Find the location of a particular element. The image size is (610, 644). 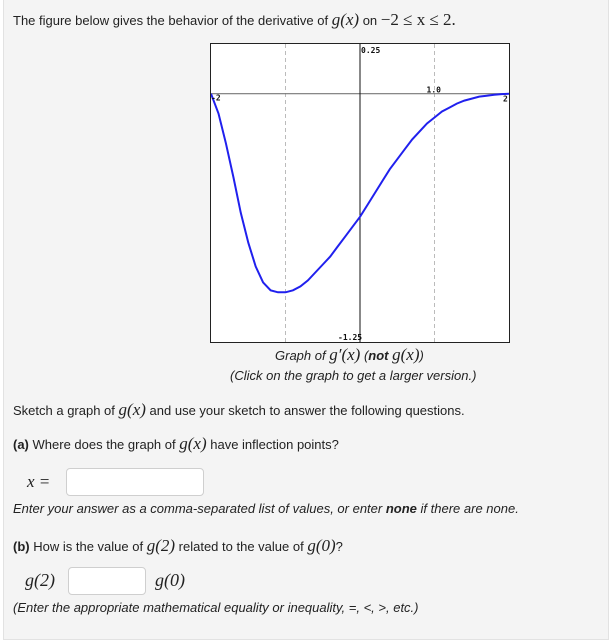

part-b-text-after: ? is located at coordinates (339, 546).